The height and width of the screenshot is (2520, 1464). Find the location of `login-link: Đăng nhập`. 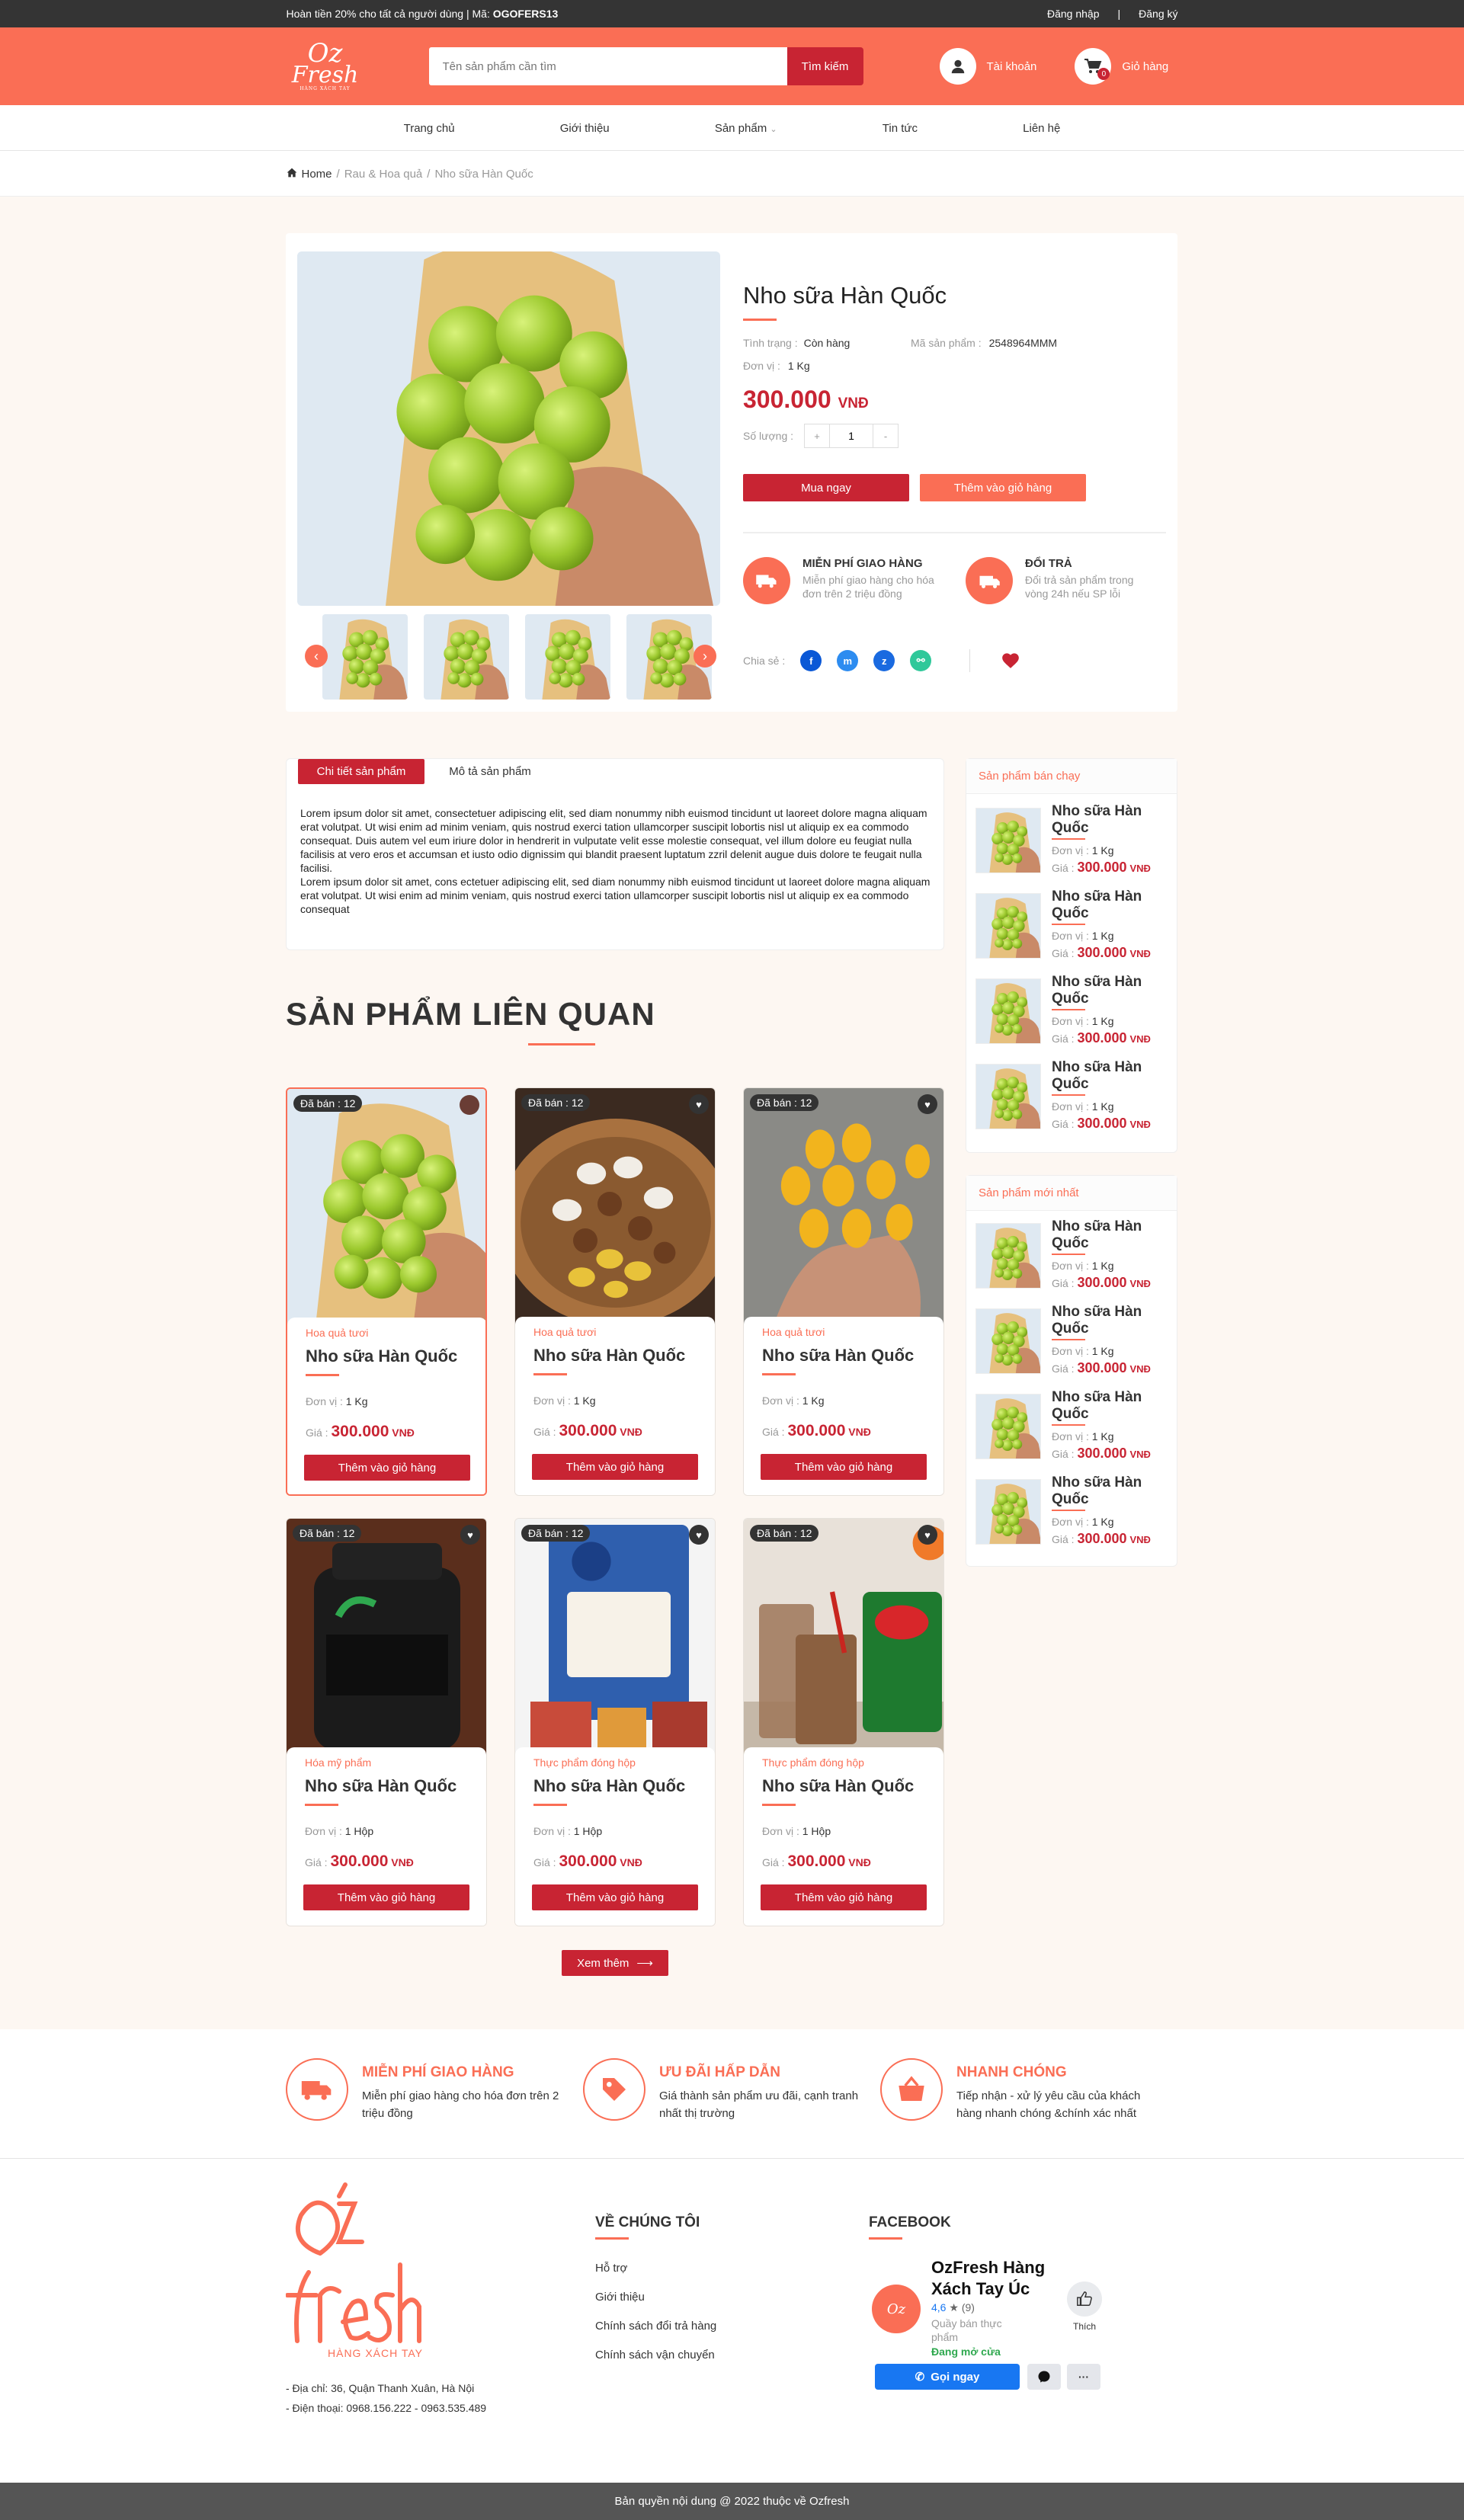

login-link: Đăng nhập is located at coordinates (1073, 14).